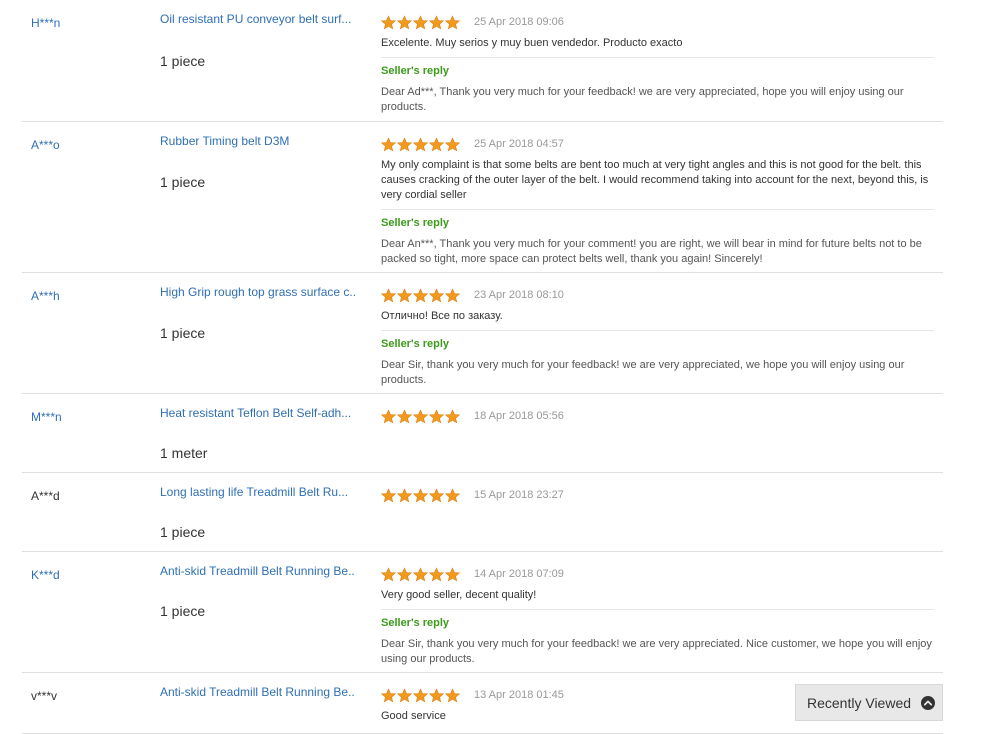 The height and width of the screenshot is (734, 1000). Describe the element at coordinates (928, 702) in the screenshot. I see `chevron-up-circle-icon` at that location.